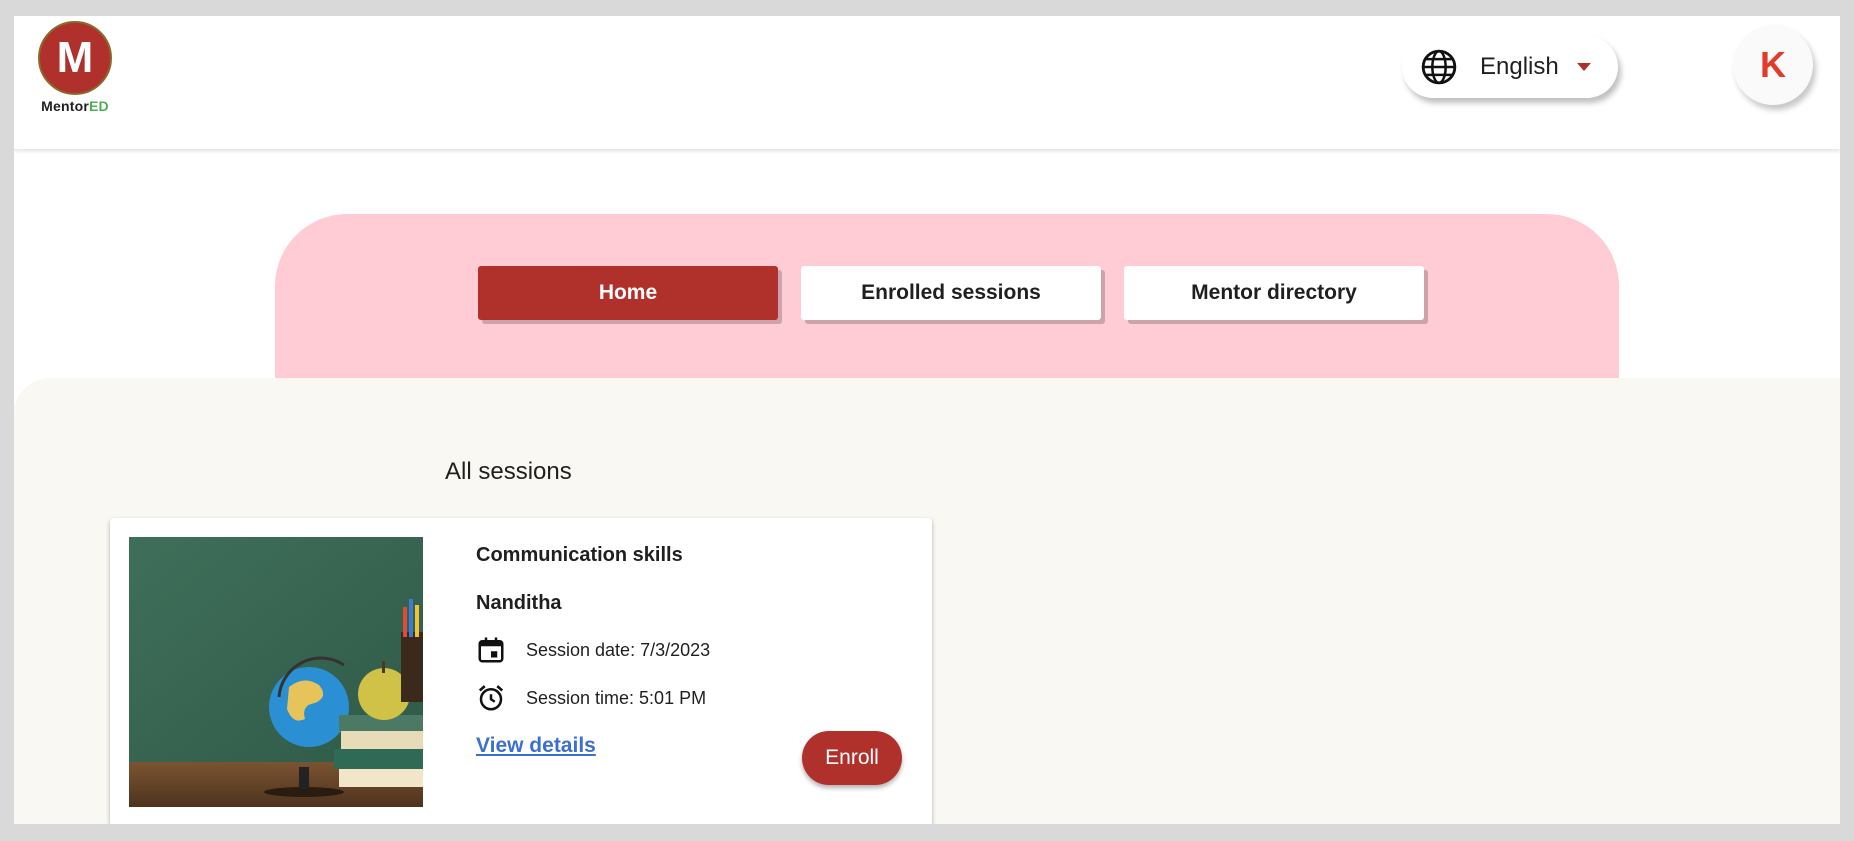 This screenshot has height=841, width=1854. Describe the element at coordinates (618, 649) in the screenshot. I see `session-date-text: Session date: 7/3/2023` at that location.